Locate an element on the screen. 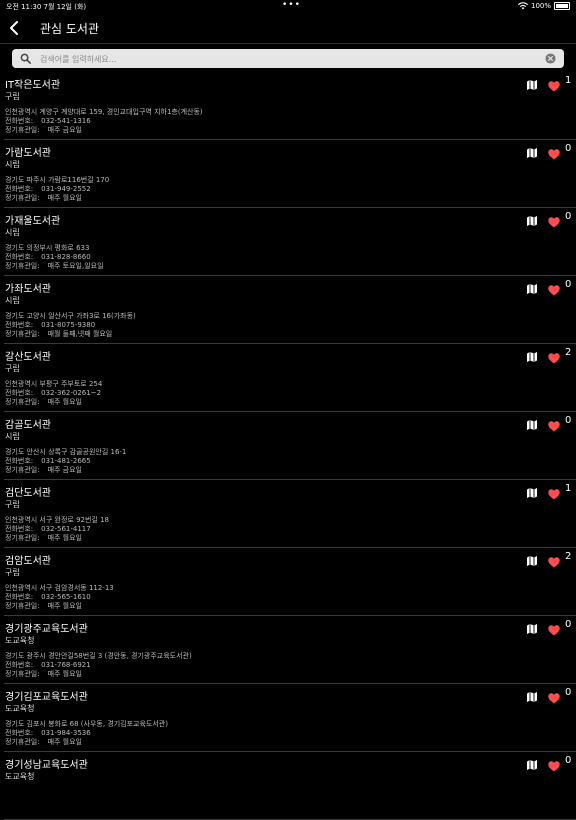 This screenshot has width=576, height=820. library-name: 경기성남교육도서관 is located at coordinates (46, 765).